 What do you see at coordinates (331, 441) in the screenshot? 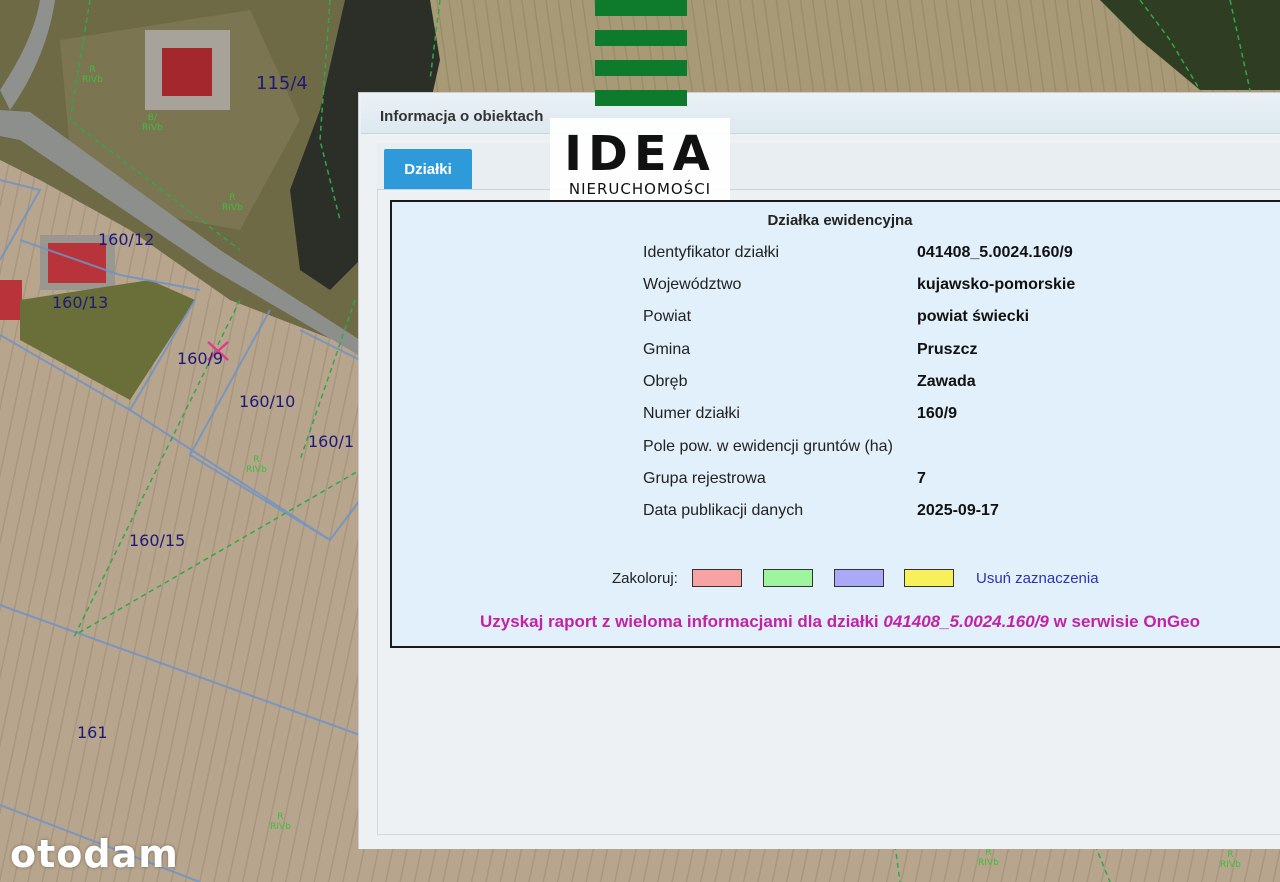
I see `map-parcel-label: 160/1` at bounding box center [331, 441].